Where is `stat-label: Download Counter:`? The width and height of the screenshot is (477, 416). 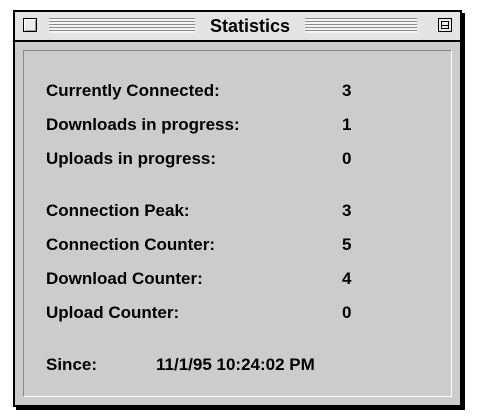 stat-label: Download Counter: is located at coordinates (124, 278).